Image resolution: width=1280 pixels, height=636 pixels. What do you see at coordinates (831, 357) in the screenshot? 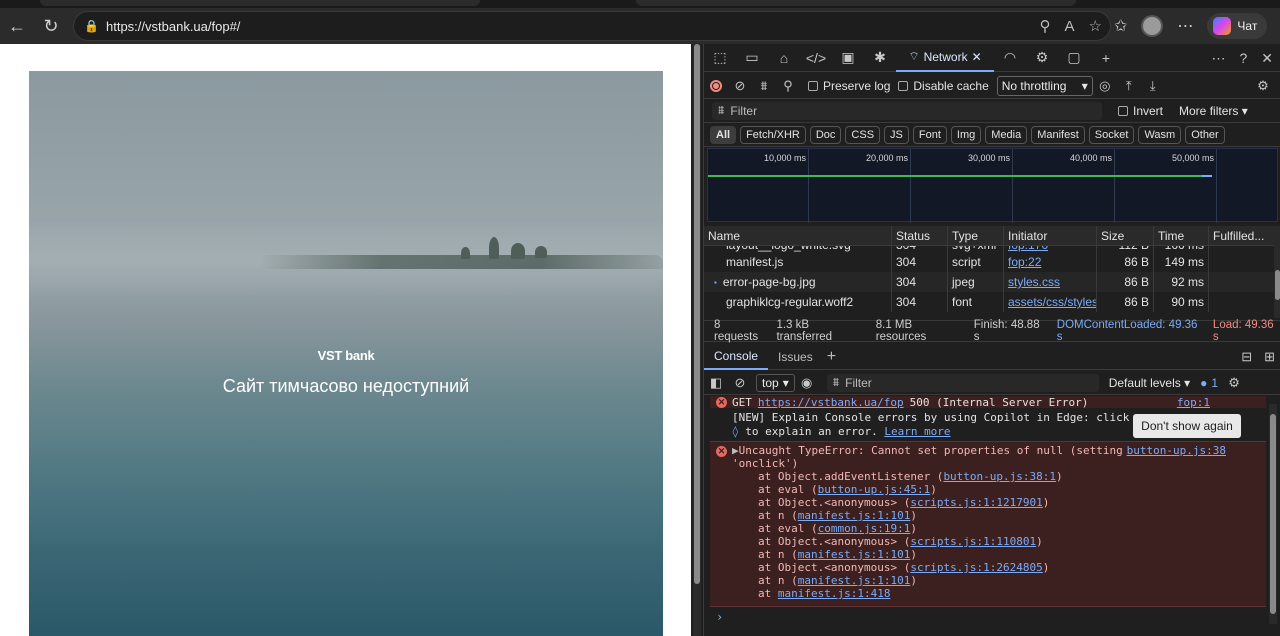
I see `add-drawer-tab-icon: +` at bounding box center [831, 357].